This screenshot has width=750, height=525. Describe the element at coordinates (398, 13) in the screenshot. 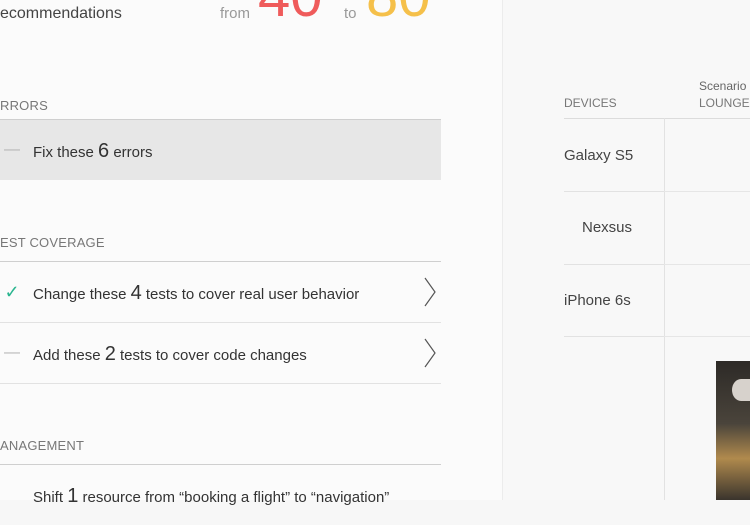

I see `score-to: 80` at that location.